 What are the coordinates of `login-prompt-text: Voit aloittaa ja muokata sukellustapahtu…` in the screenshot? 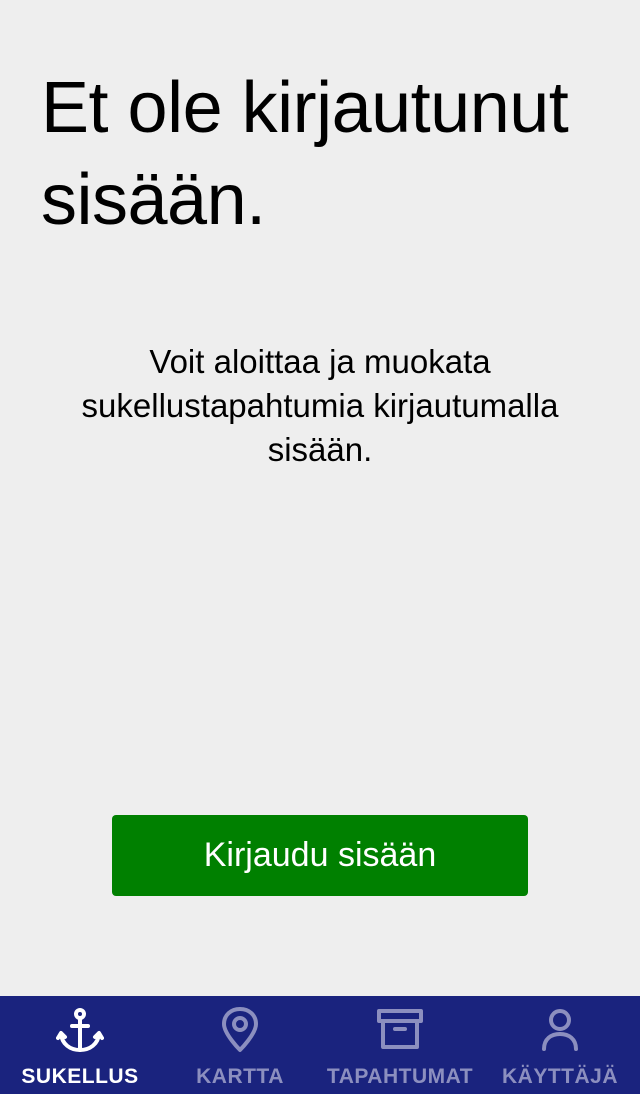 It's located at (320, 405).